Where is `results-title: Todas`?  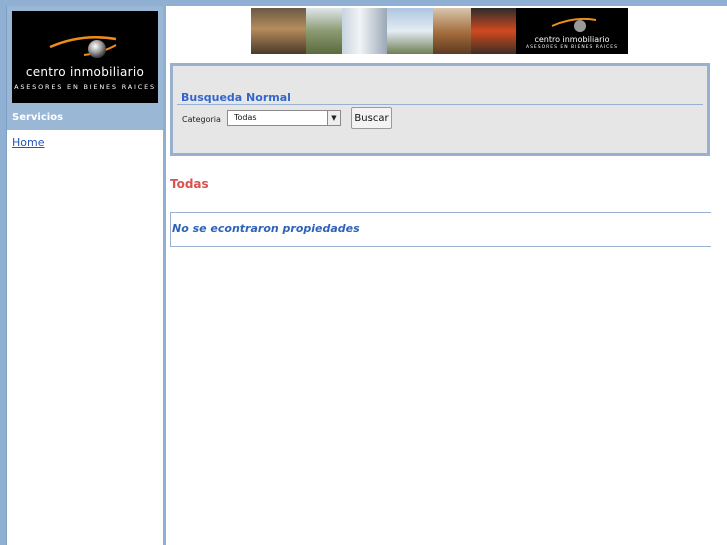 results-title: Todas is located at coordinates (189, 184).